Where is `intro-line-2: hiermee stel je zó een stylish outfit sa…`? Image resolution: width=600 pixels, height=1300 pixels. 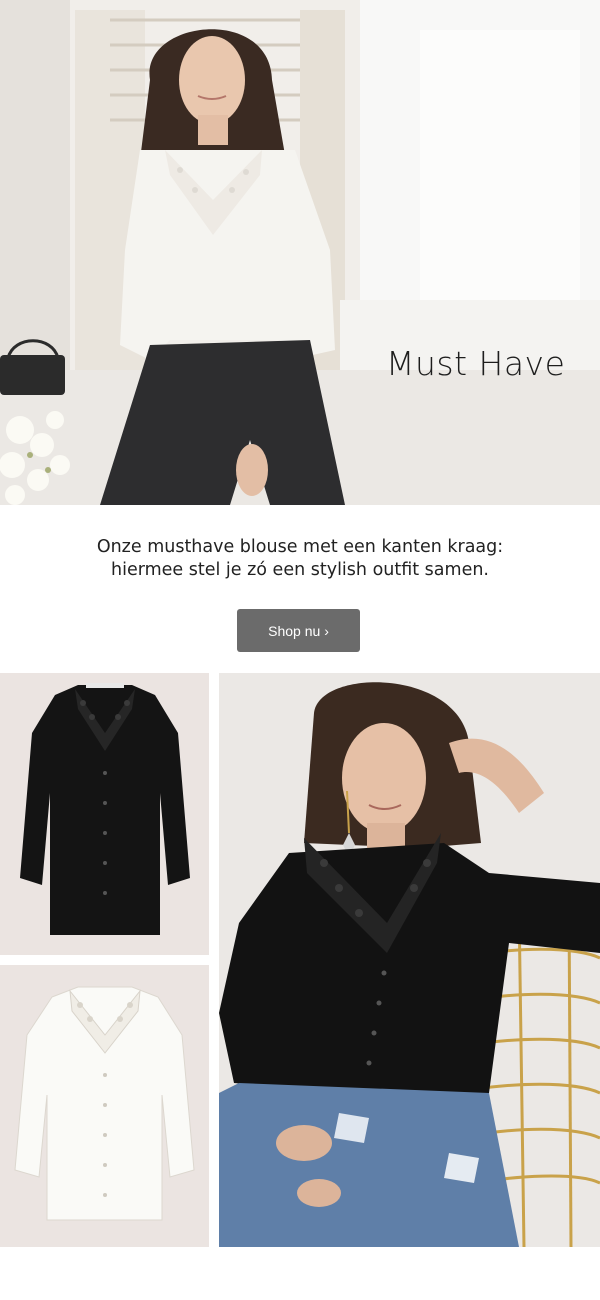 intro-line-2: hiermee stel je zó een stylish outfit sa… is located at coordinates (299, 570).